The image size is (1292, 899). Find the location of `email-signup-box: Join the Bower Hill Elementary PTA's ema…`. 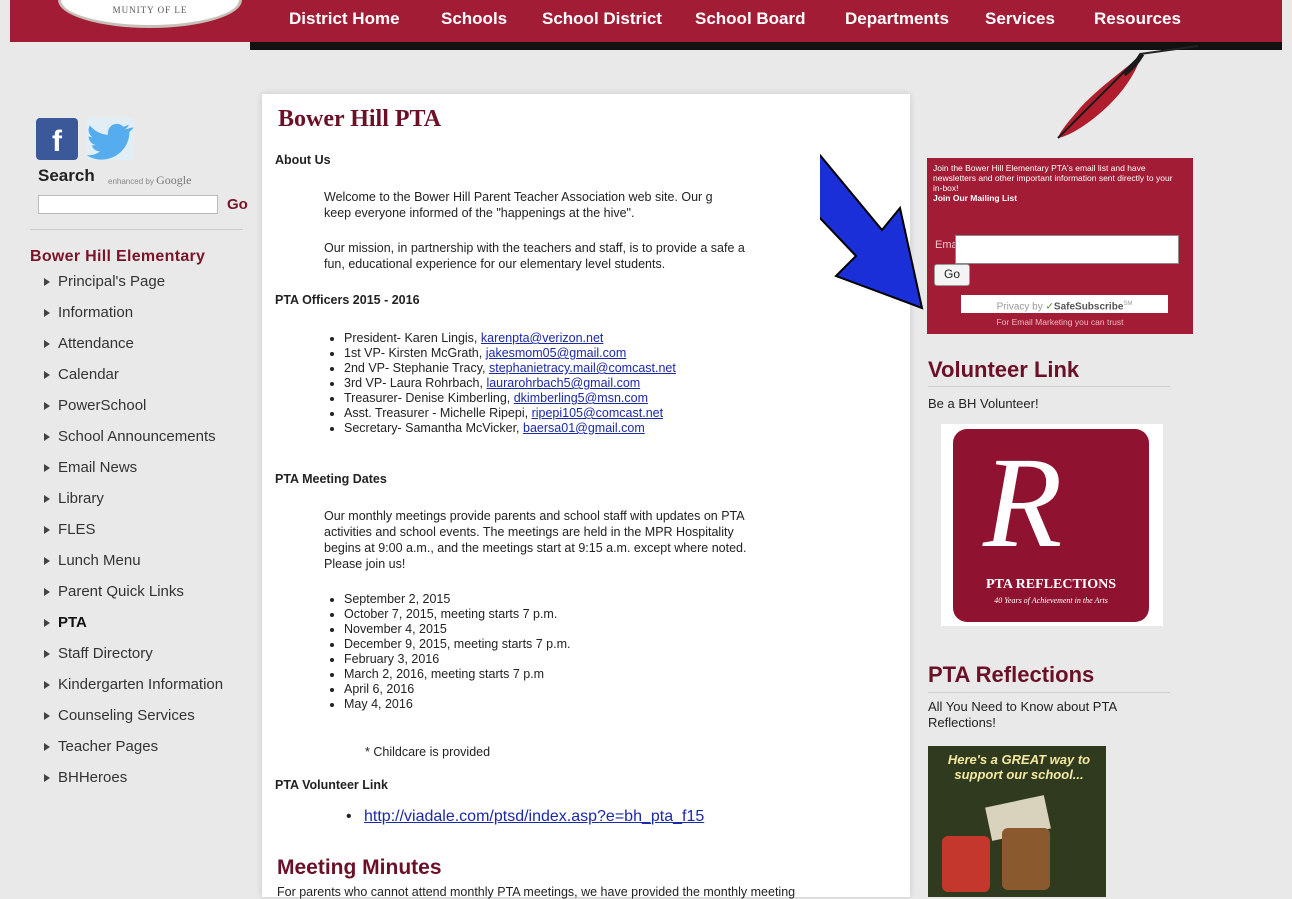

email-signup-box: Join the Bower Hill Elementary PTA's ema… is located at coordinates (1060, 246).